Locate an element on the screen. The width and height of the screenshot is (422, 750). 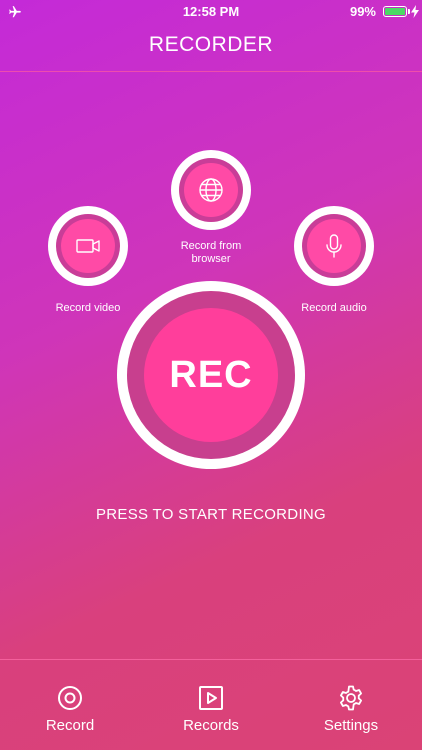
battery-tip is located at coordinates (409, 11).